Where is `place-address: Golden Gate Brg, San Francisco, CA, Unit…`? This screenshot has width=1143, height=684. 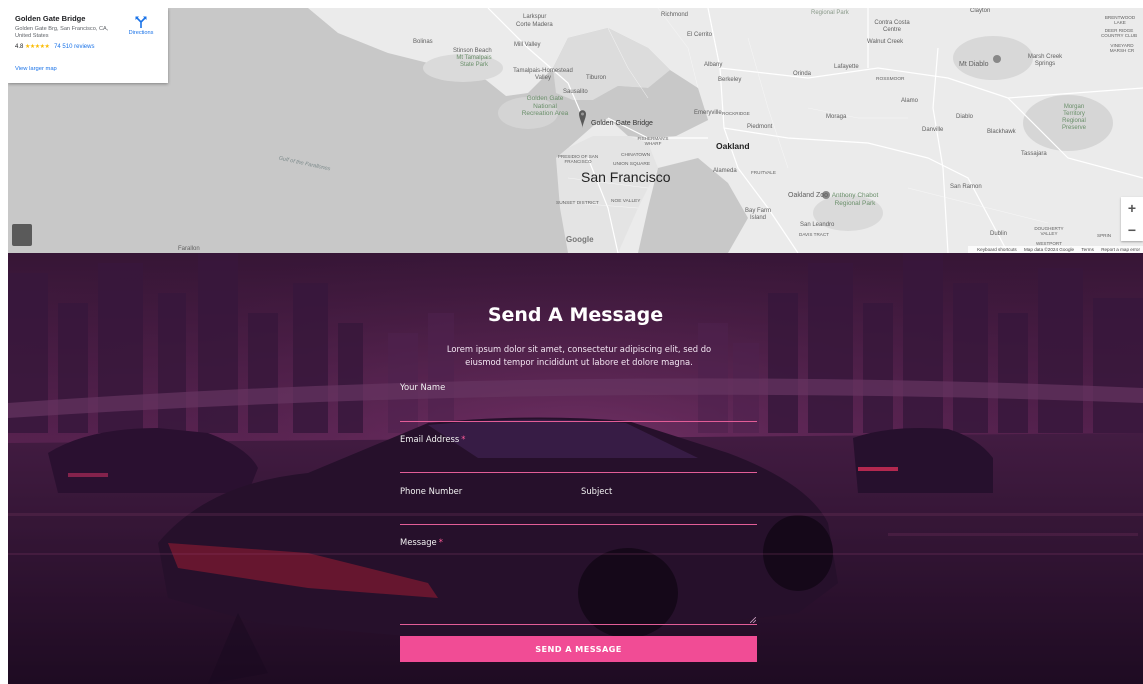 place-address: Golden Gate Brg, San Francisco, CA, Unit… is located at coordinates (62, 32).